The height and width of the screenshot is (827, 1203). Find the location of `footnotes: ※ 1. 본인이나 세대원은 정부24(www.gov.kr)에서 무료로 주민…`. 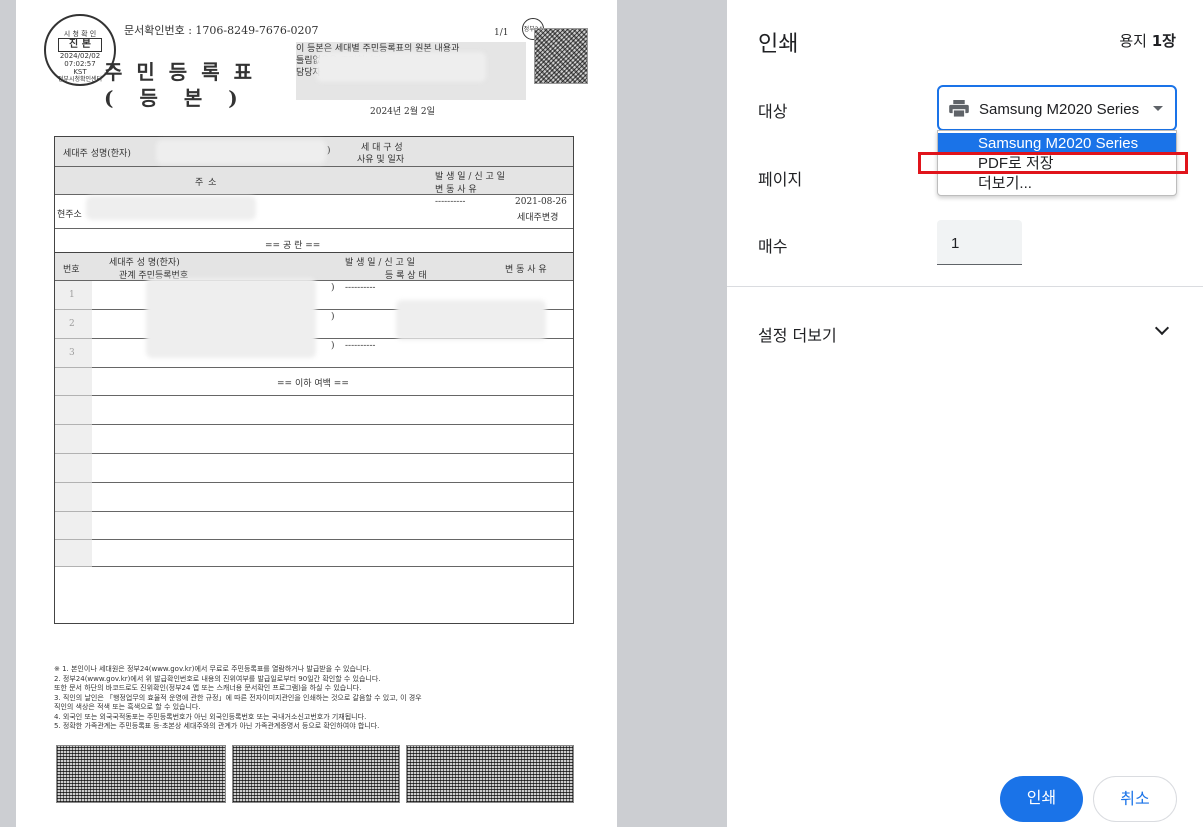

footnotes: ※ 1. 본인이나 세대원은 정부24(www.gov.kr)에서 무료로 주민… is located at coordinates (319, 698).